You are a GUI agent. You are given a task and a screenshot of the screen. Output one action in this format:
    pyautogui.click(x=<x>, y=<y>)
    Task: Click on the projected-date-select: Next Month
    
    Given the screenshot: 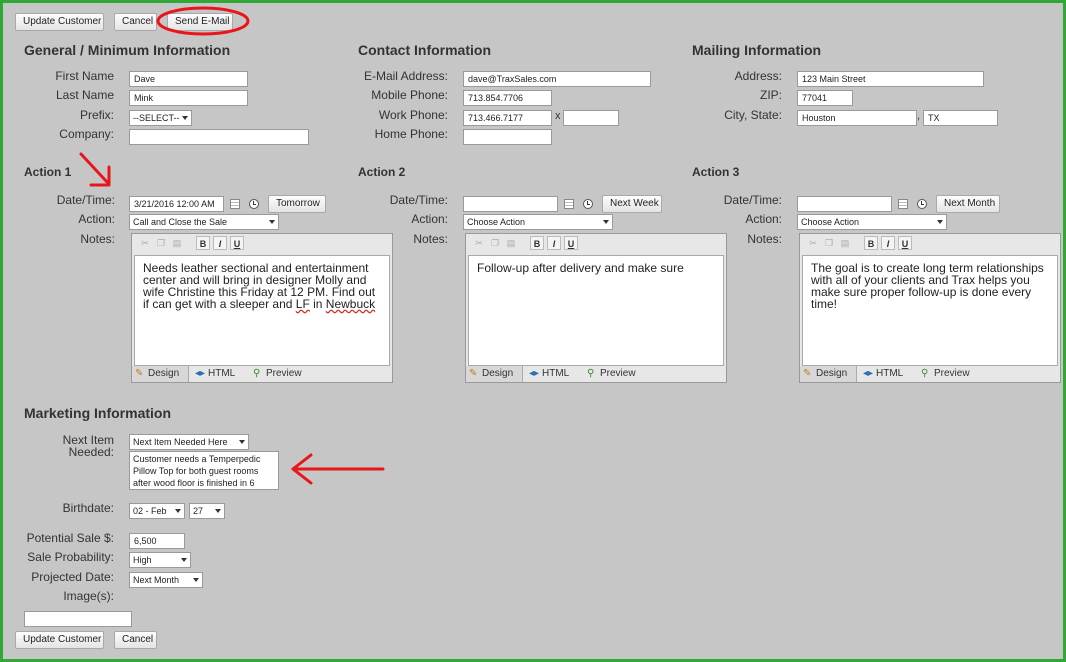 What is the action you would take?
    pyautogui.click(x=166, y=580)
    